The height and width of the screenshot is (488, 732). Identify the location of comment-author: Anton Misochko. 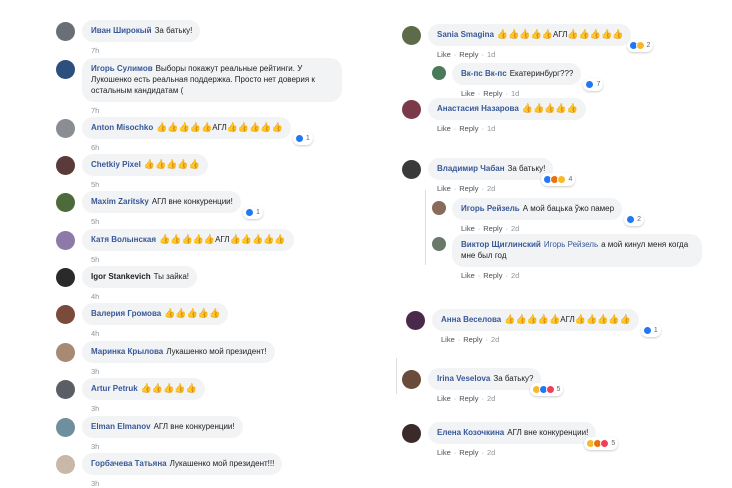
(122, 127).